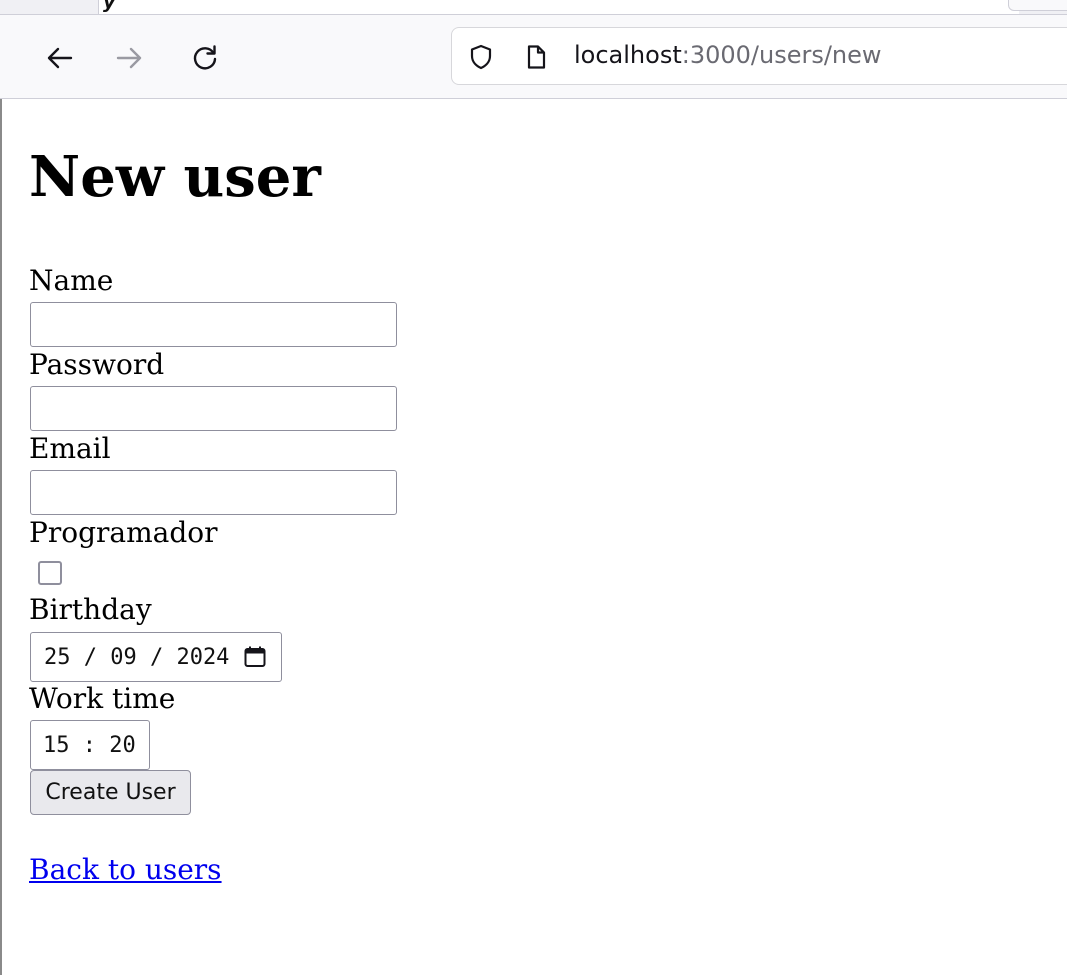  I want to click on tab-title: y, so click(109, 6).